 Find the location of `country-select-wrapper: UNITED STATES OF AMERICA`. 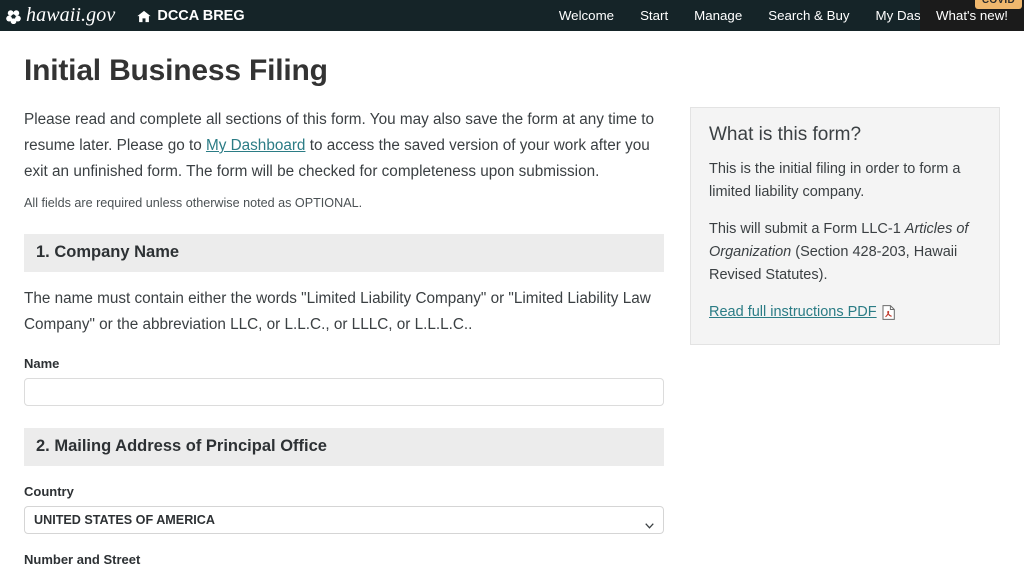

country-select-wrapper: UNITED STATES OF AMERICA is located at coordinates (344, 520).